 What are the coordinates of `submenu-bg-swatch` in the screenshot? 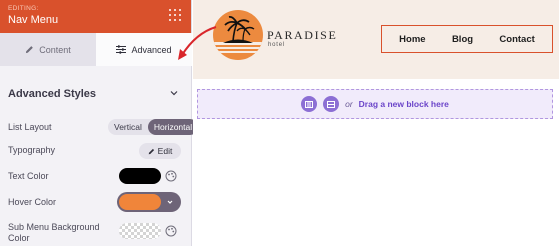 It's located at (140, 231).